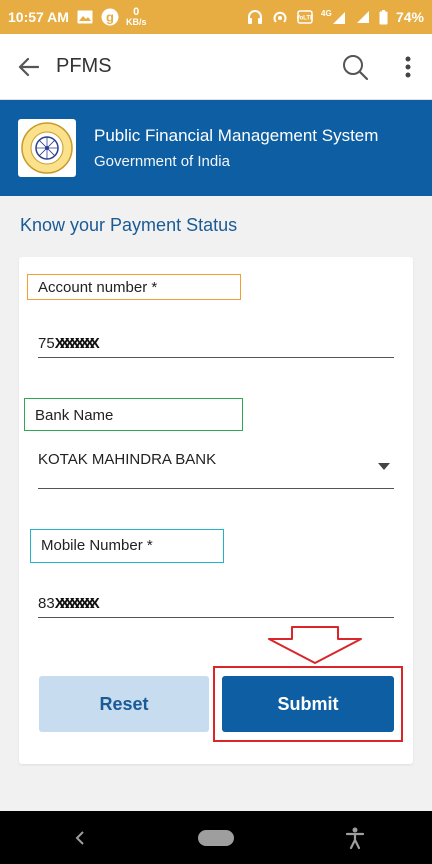 The width and height of the screenshot is (432, 864). What do you see at coordinates (134, 287) in the screenshot?
I see `account-number-label: Account number *` at bounding box center [134, 287].